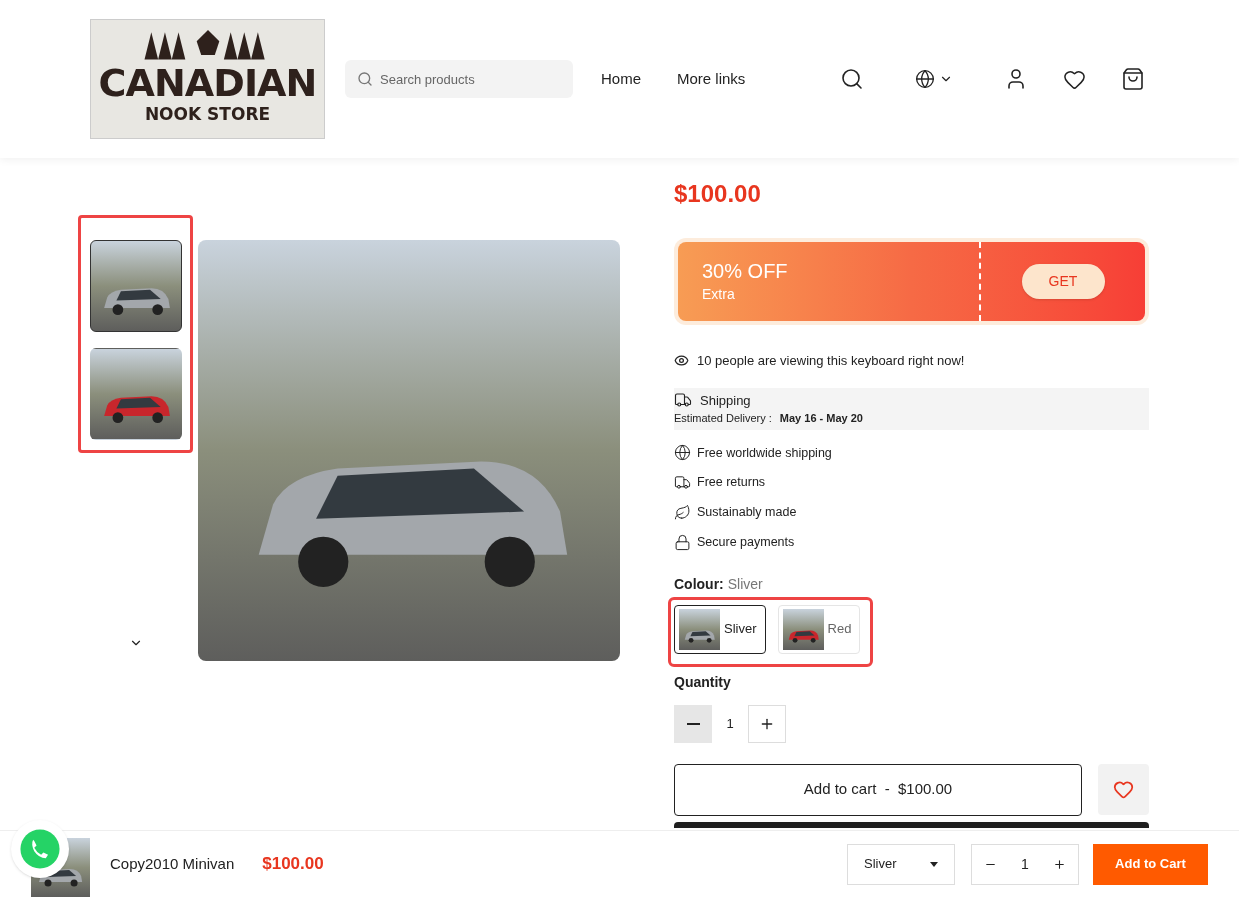  Describe the element at coordinates (682, 542) in the screenshot. I see `lock-icon` at that location.